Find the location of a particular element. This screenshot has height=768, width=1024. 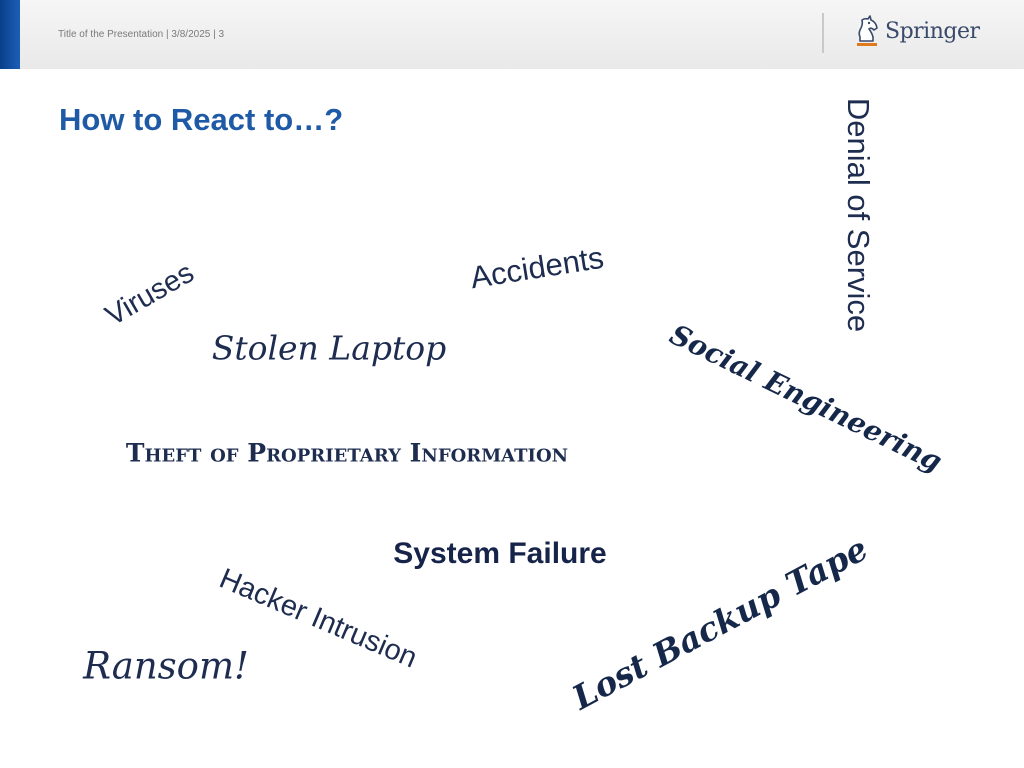

word-stolen-laptop: Stolen Laptop is located at coordinates (329, 348).